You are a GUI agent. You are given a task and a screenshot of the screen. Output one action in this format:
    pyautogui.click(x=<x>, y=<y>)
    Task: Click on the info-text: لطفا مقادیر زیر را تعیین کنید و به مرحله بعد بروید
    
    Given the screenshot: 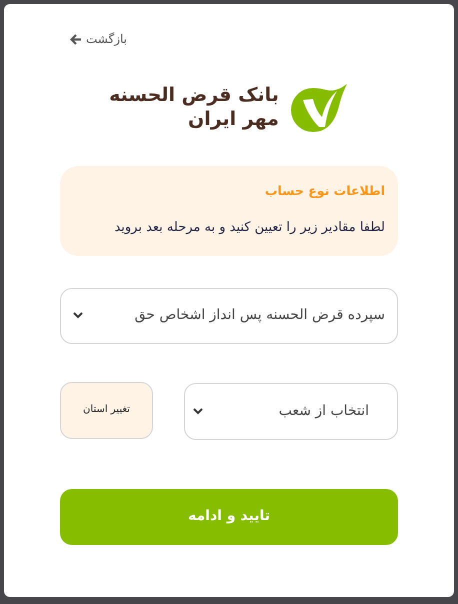 What is the action you would take?
    pyautogui.click(x=249, y=227)
    